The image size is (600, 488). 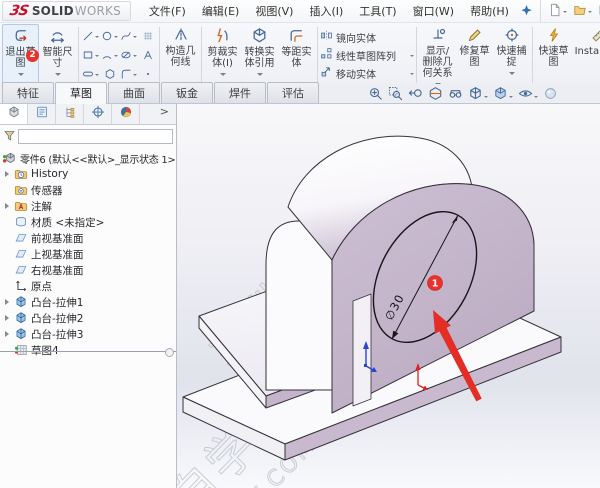 I want to click on section-view-button, so click(x=435, y=95).